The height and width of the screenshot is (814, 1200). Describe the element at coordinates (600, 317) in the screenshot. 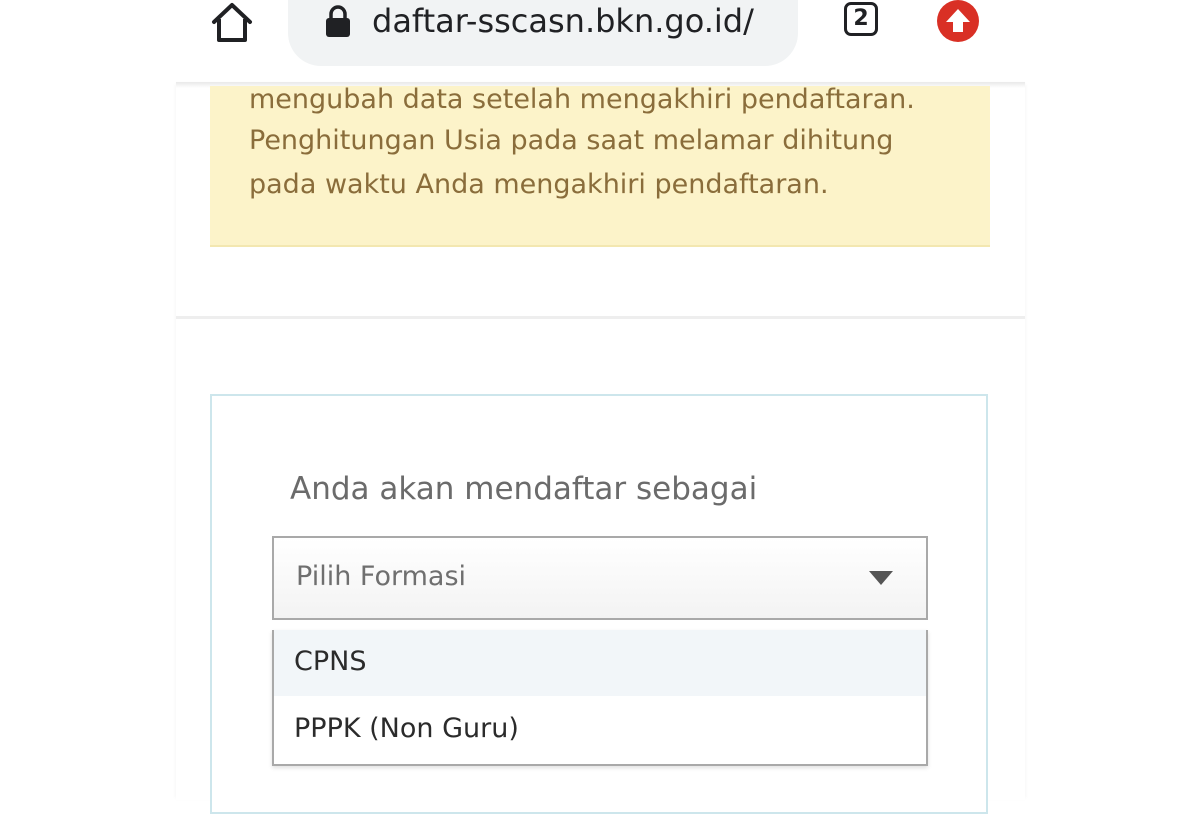

I see `section-divider` at that location.